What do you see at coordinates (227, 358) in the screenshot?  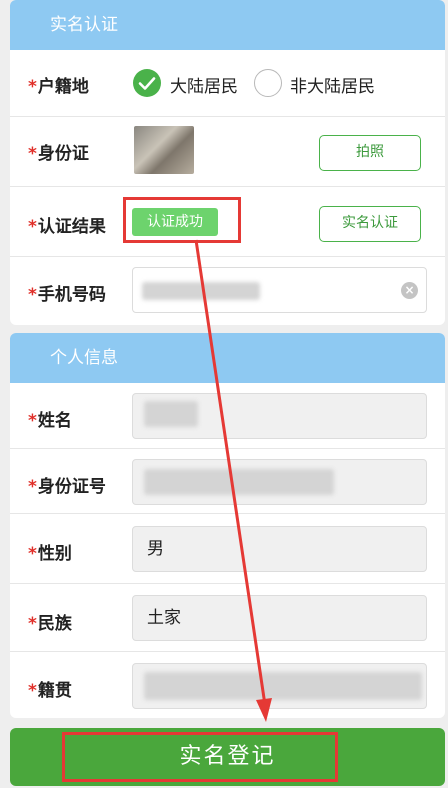 I see `personal-section-title: 个人信息` at bounding box center [227, 358].